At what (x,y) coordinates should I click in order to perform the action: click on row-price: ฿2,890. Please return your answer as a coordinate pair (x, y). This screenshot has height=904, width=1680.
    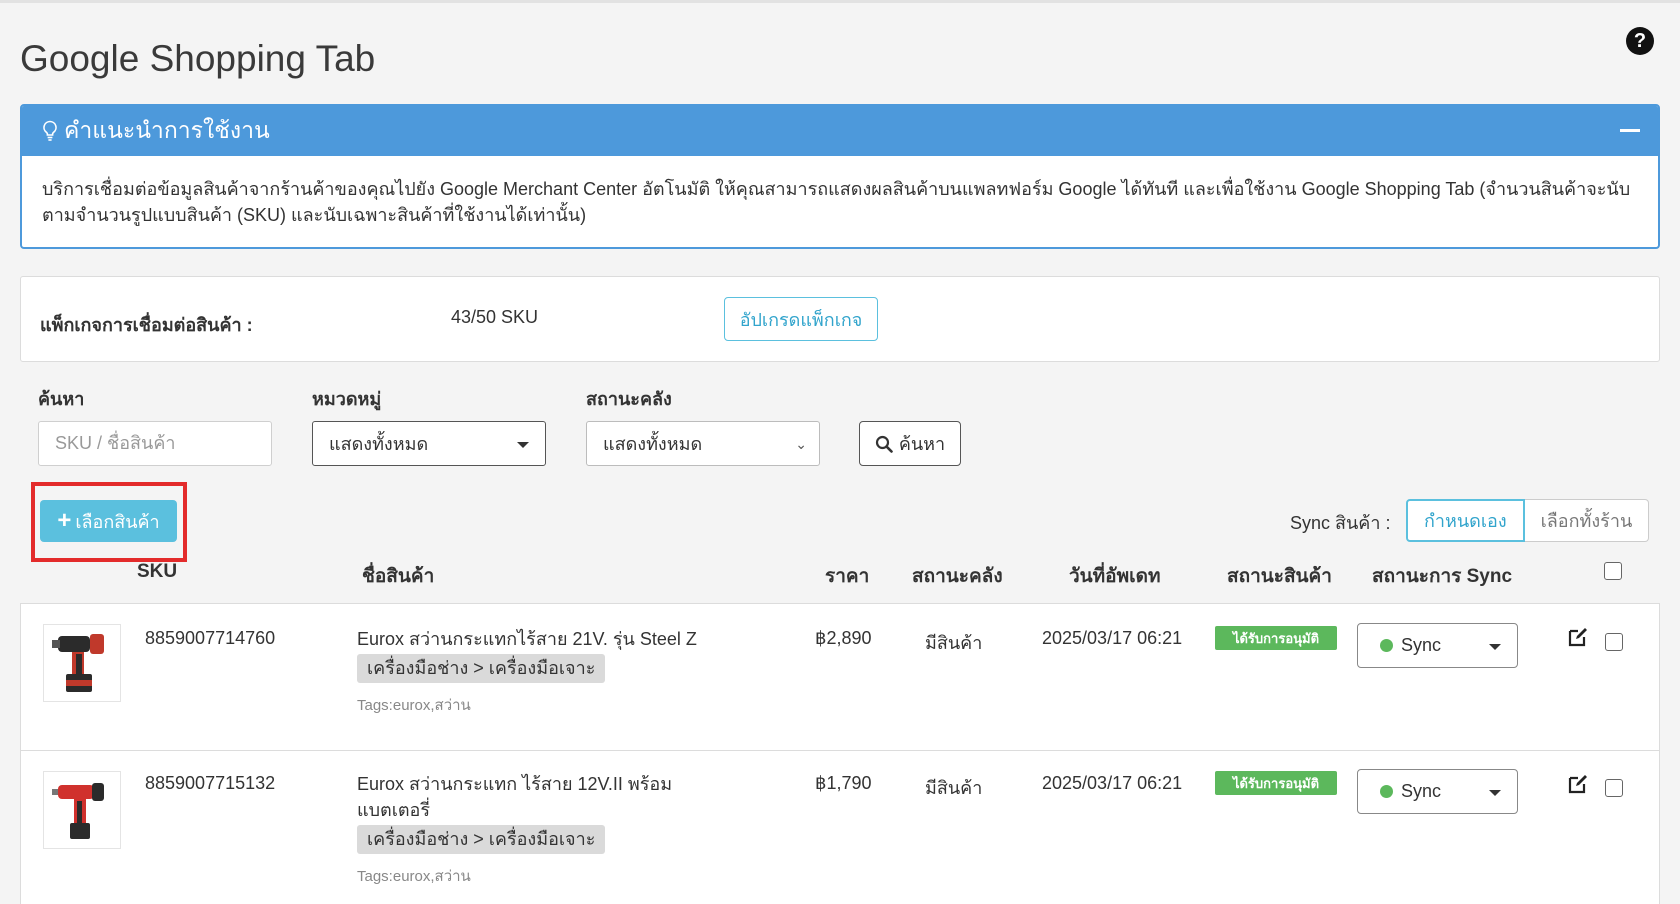
    Looking at the image, I should click on (843, 638).